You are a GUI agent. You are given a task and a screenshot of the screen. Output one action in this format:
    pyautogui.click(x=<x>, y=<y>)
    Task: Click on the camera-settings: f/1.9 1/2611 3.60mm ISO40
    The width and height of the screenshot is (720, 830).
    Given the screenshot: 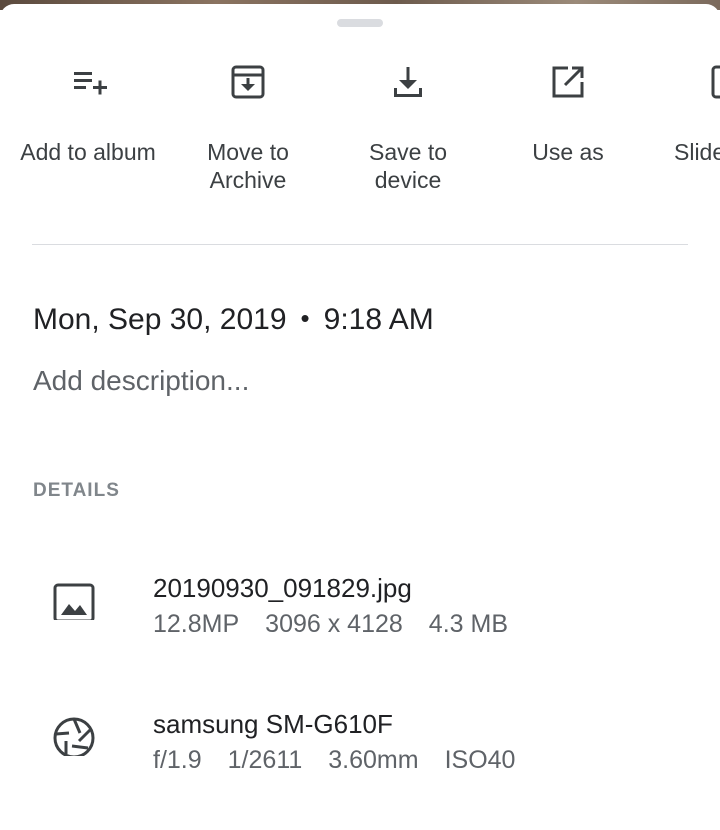 What is the action you would take?
    pyautogui.click(x=347, y=760)
    